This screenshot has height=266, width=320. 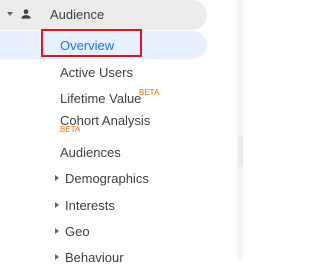 What do you see at coordinates (94, 258) in the screenshot?
I see `sidebar-item-behaviour: Behaviour` at bounding box center [94, 258].